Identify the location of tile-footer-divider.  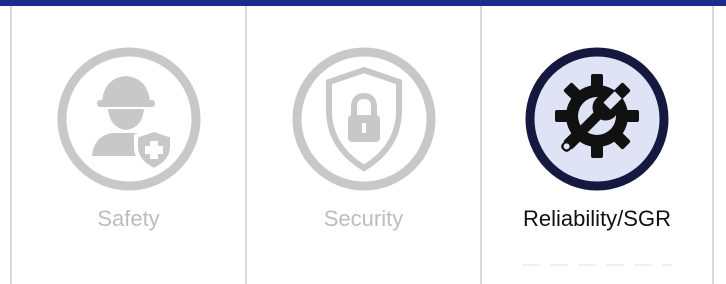
(597, 265).